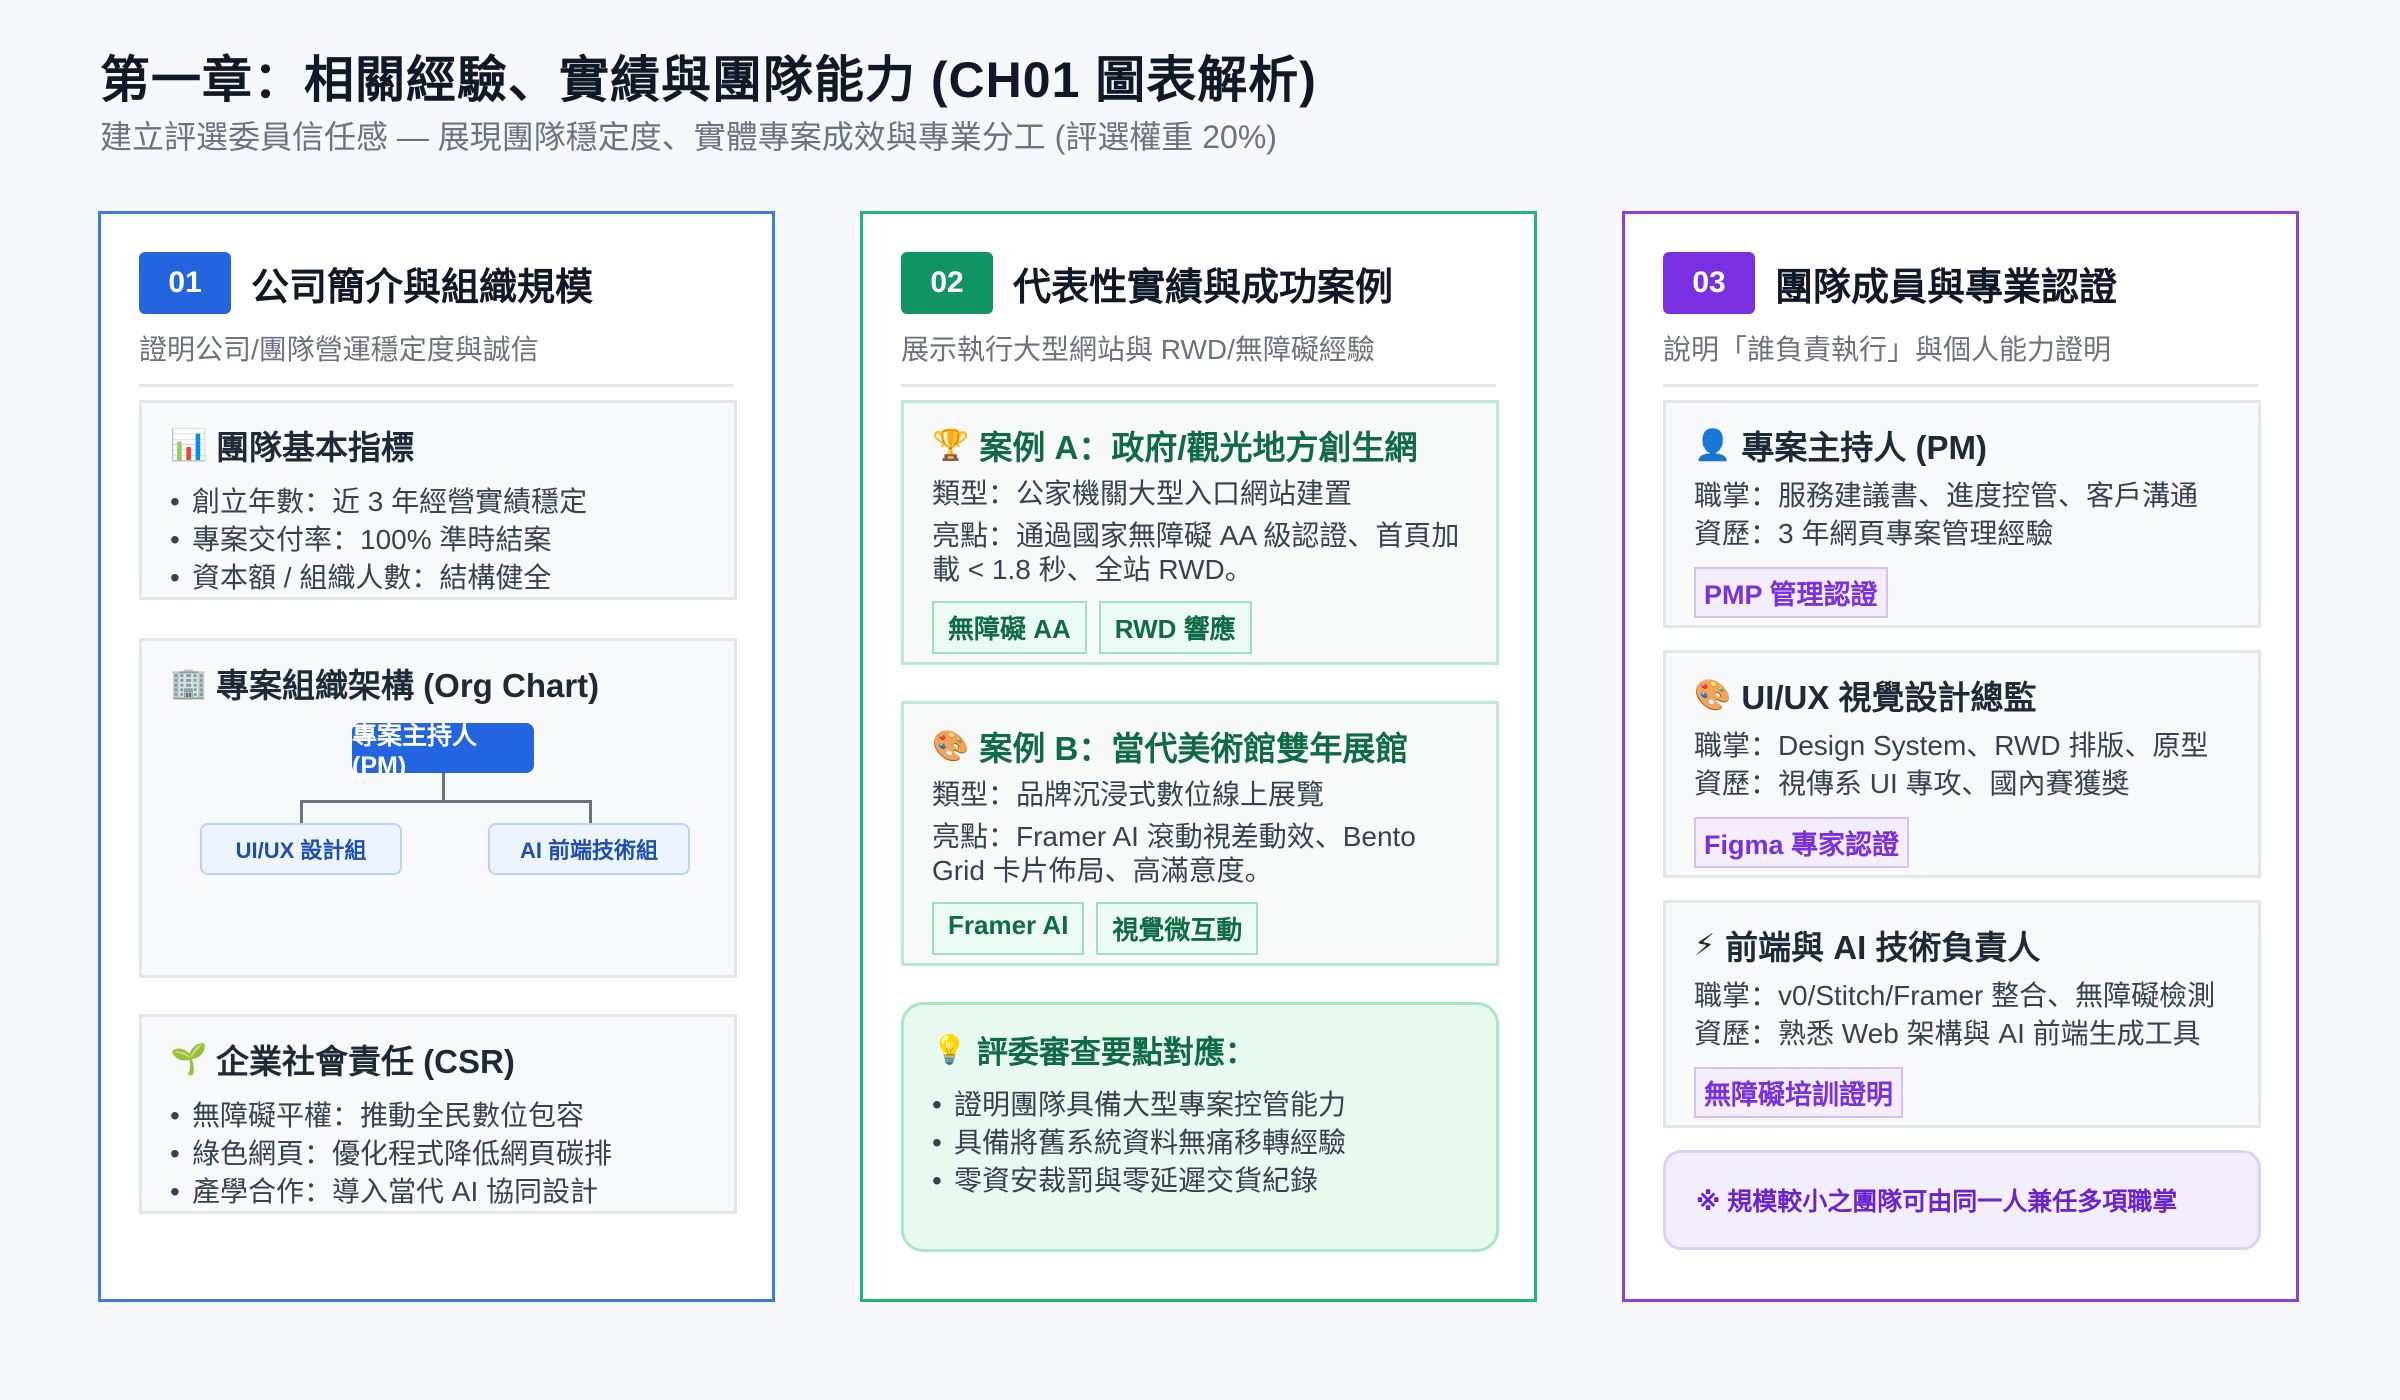 Image resolution: width=2400 pixels, height=1400 pixels. Describe the element at coordinates (1194, 748) in the screenshot. I see `case-title: 案例 B：當代美術館雙年展館` at that location.